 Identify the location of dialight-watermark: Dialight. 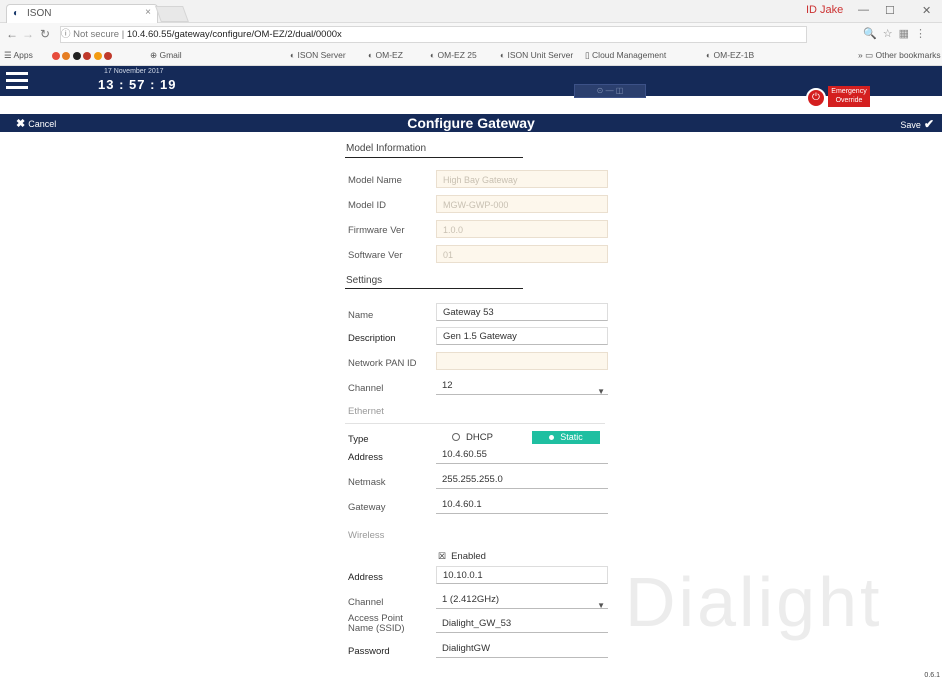
(754, 602).